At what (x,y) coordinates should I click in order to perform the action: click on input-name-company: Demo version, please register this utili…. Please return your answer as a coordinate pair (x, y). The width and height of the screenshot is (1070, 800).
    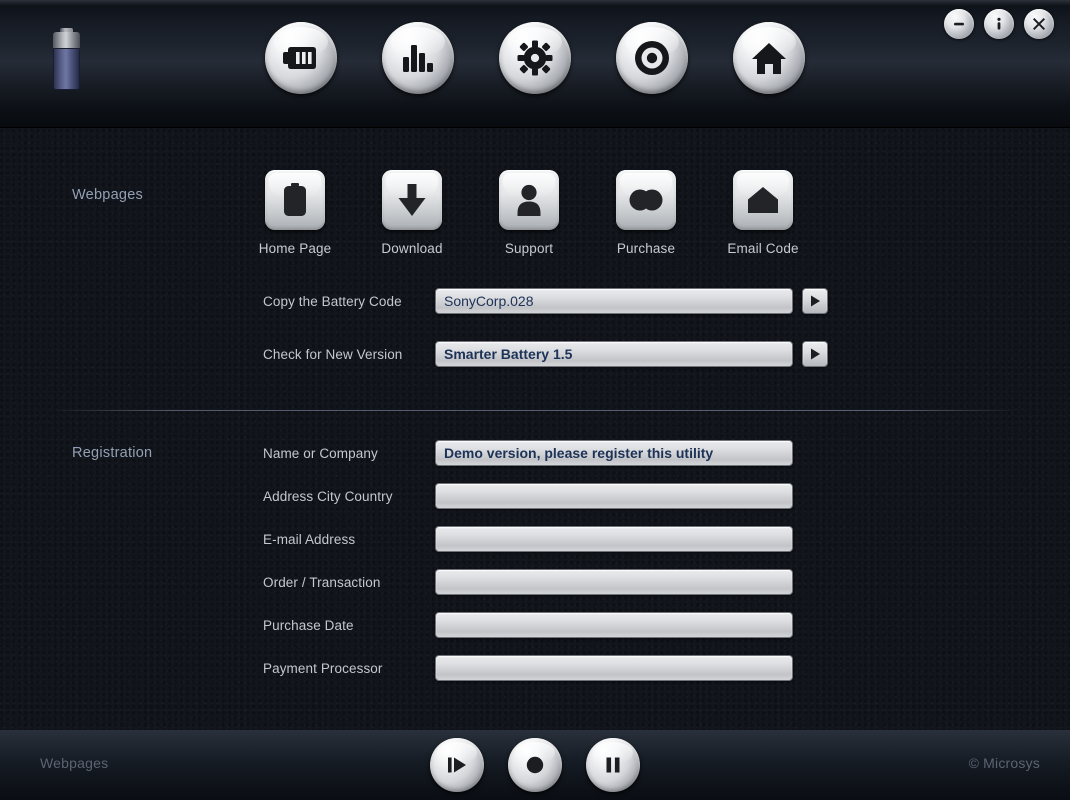
    Looking at the image, I should click on (614, 453).